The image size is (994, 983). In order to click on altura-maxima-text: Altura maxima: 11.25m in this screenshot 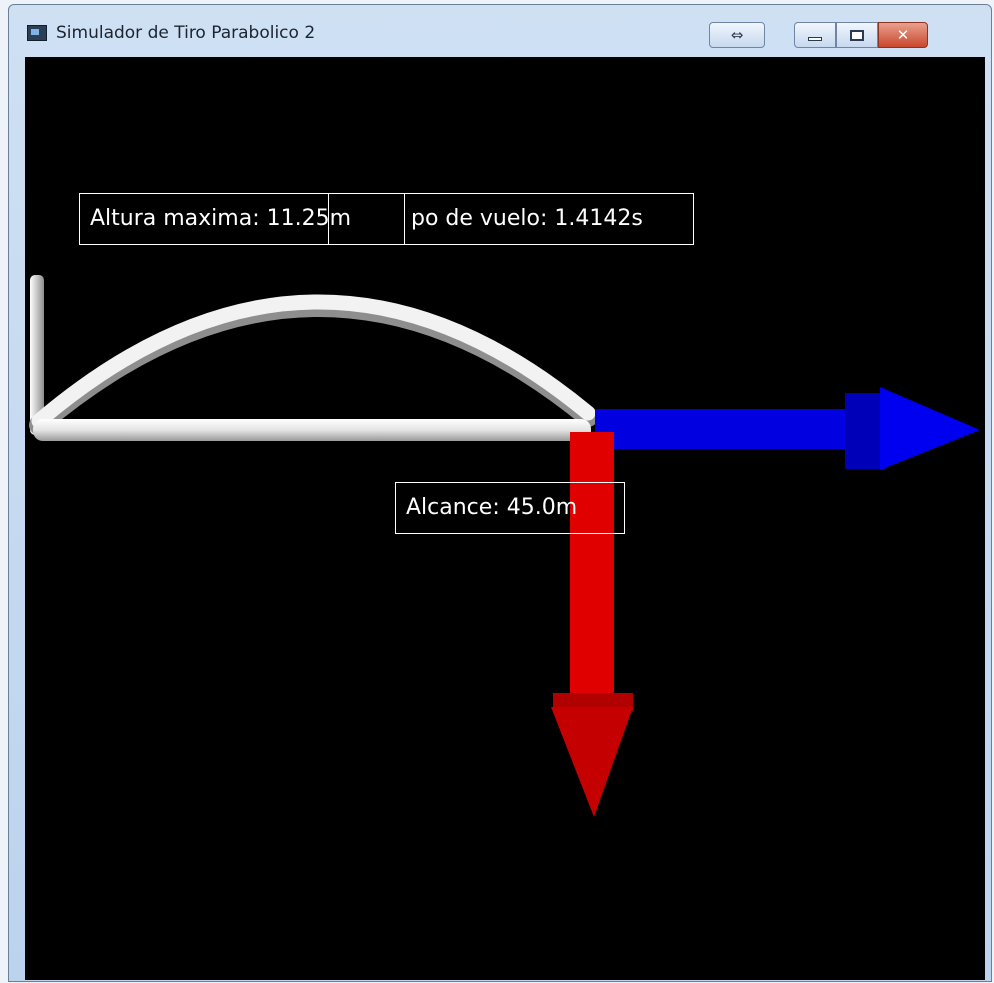, I will do `click(221, 218)`.